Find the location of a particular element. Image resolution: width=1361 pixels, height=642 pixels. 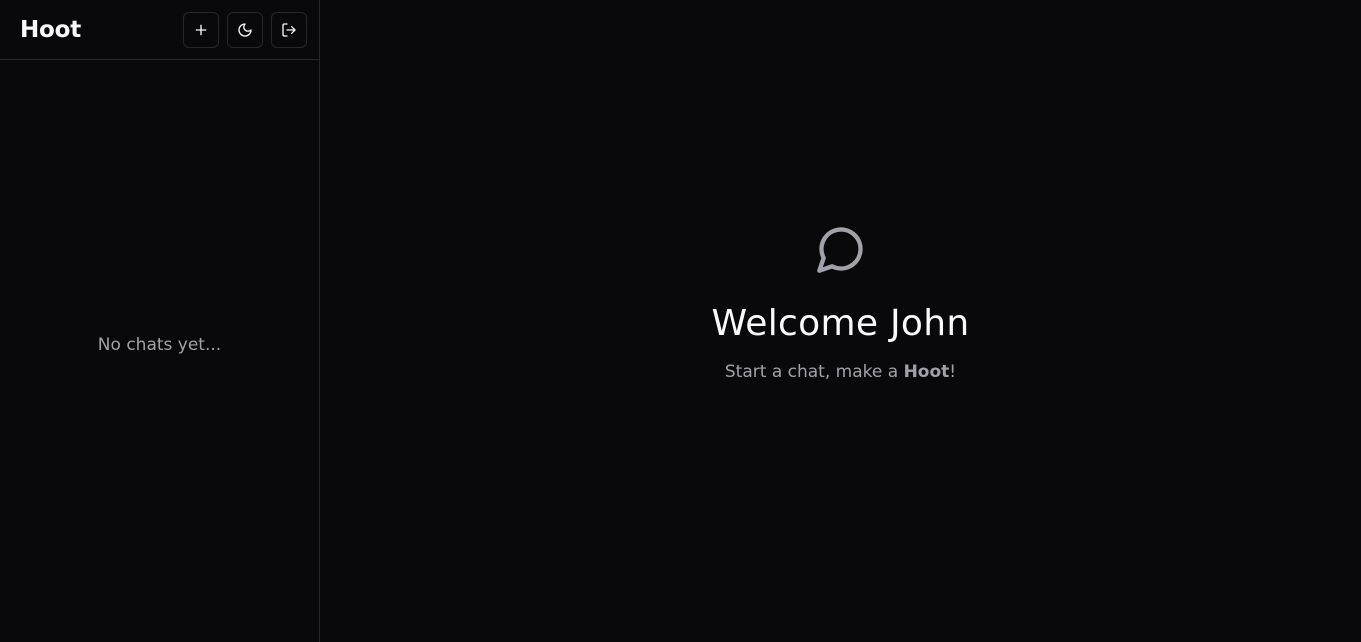

new-chat-button is located at coordinates (201, 29).